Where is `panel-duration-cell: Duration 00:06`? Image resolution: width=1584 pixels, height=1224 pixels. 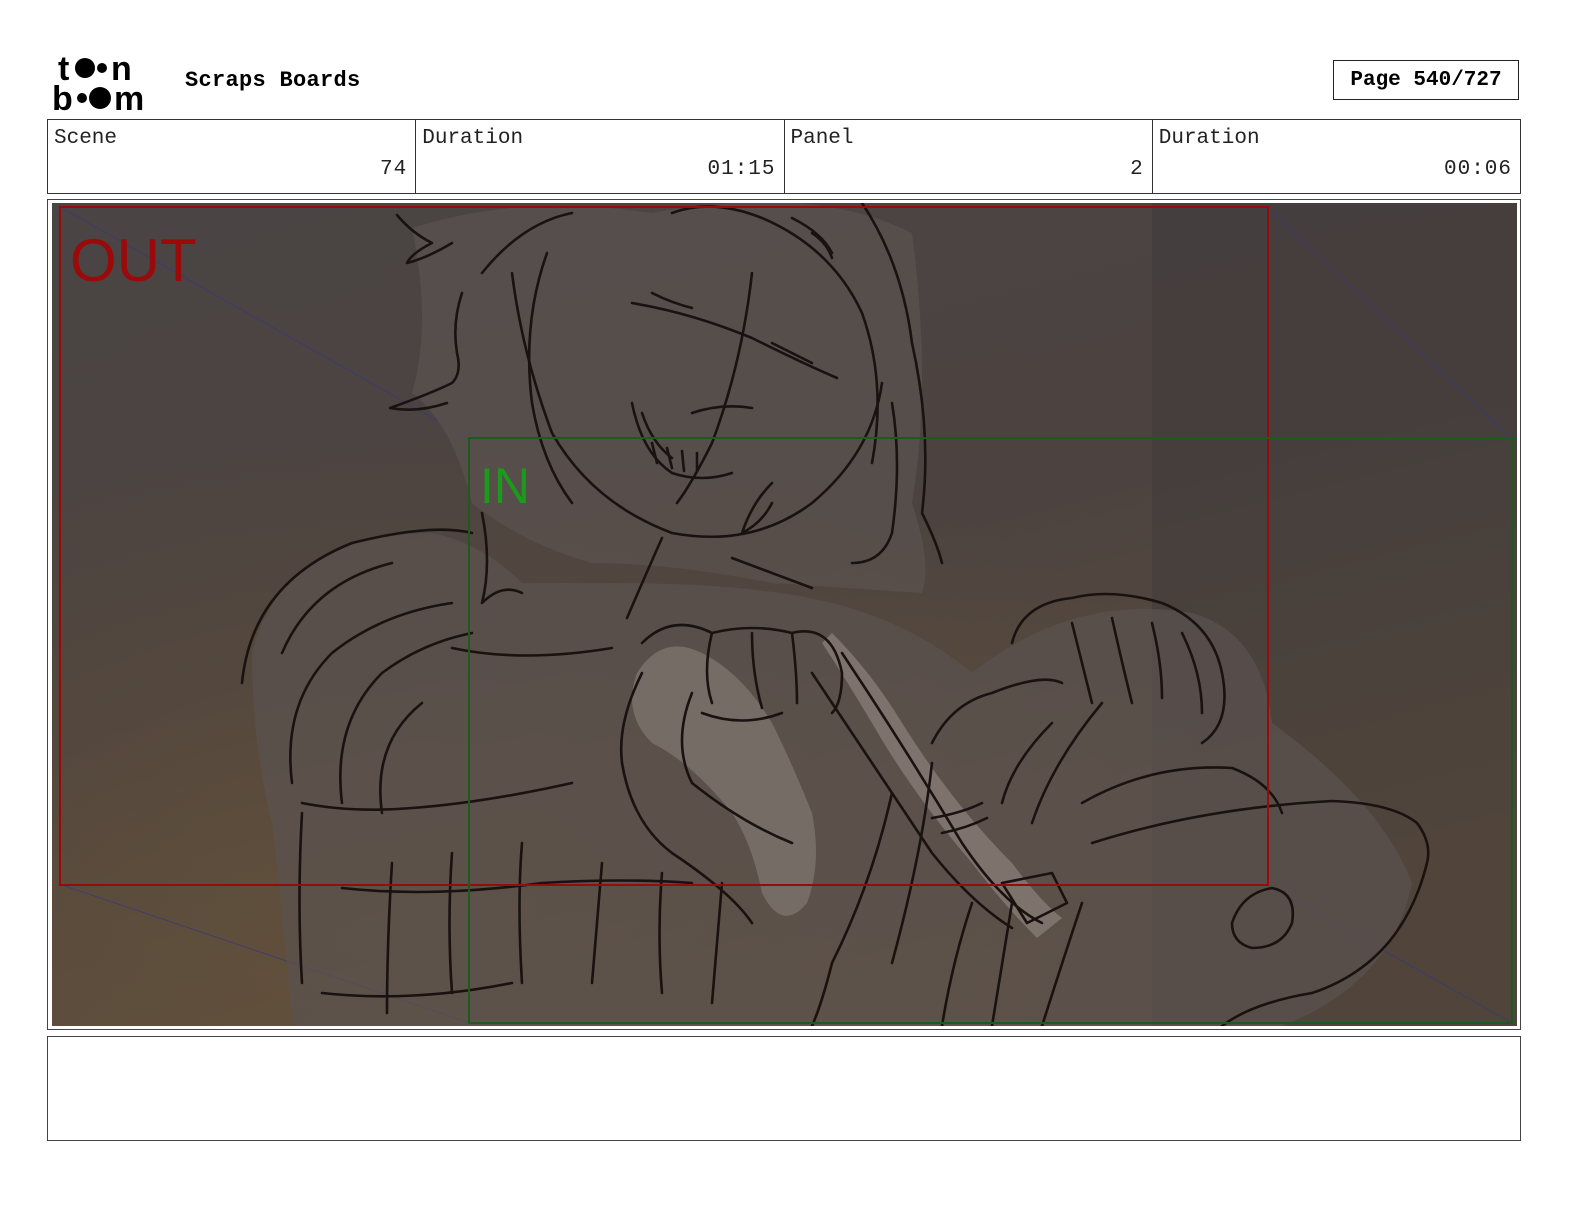 panel-duration-cell: Duration 00:06 is located at coordinates (1336, 156).